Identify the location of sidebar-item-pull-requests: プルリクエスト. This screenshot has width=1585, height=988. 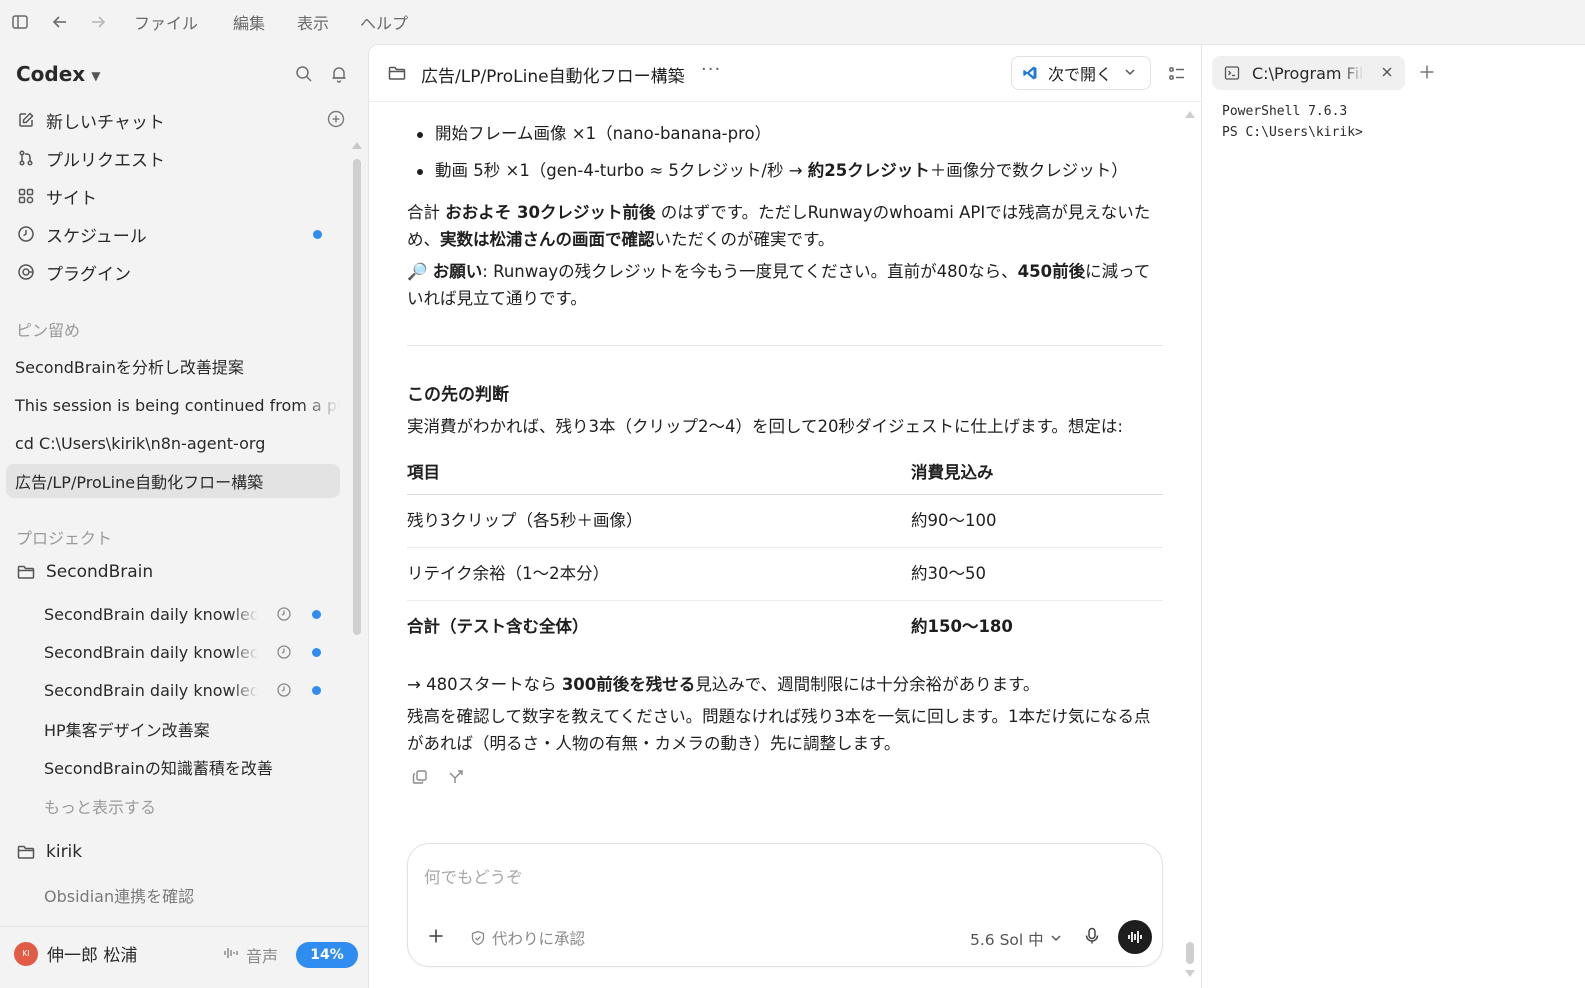
(181, 158).